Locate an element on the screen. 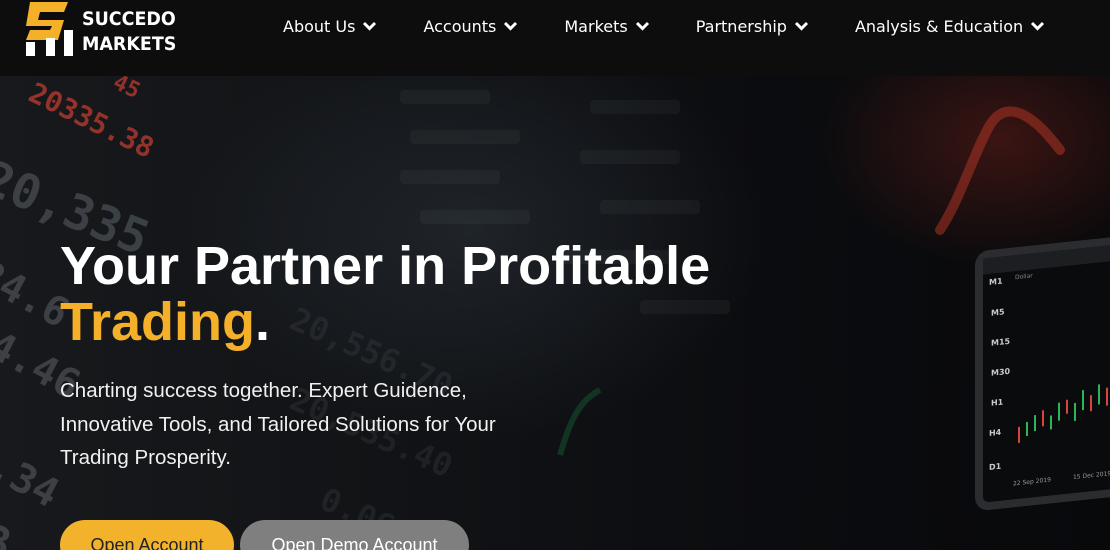  nav-item-label: Accounts is located at coordinates (460, 26).